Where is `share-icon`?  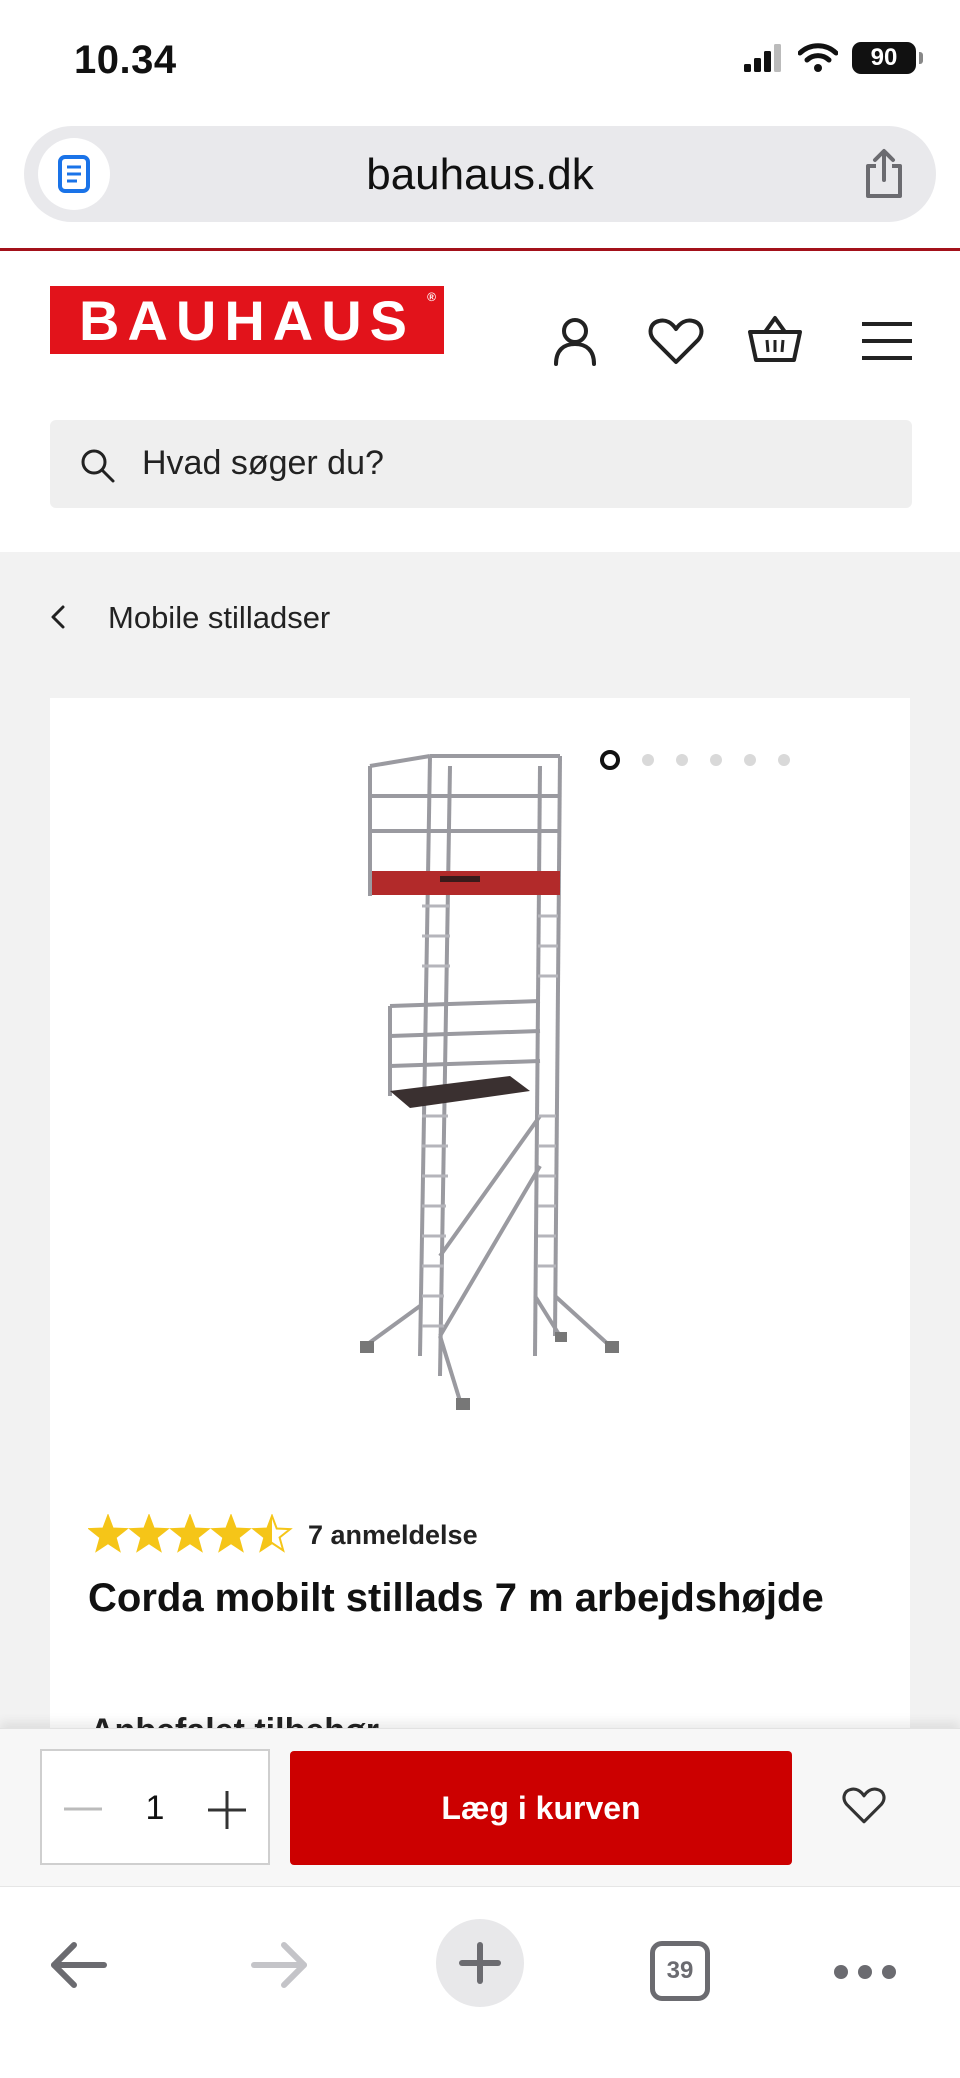
share-icon is located at coordinates (884, 174).